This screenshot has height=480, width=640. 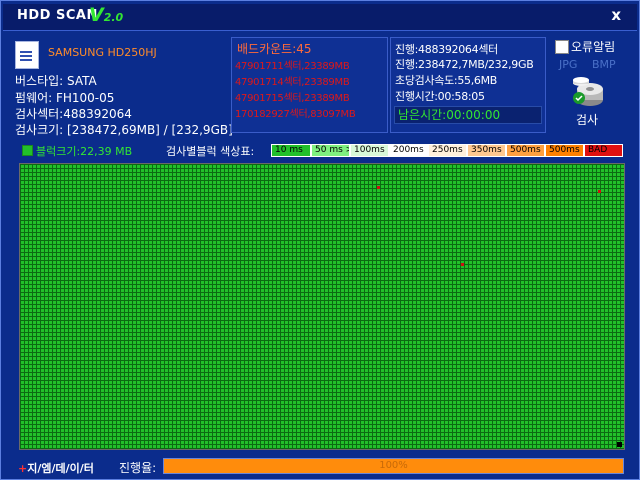 What do you see at coordinates (295, 114) in the screenshot?
I see `bad-sector-item: 170182927섹터,83097MB` at bounding box center [295, 114].